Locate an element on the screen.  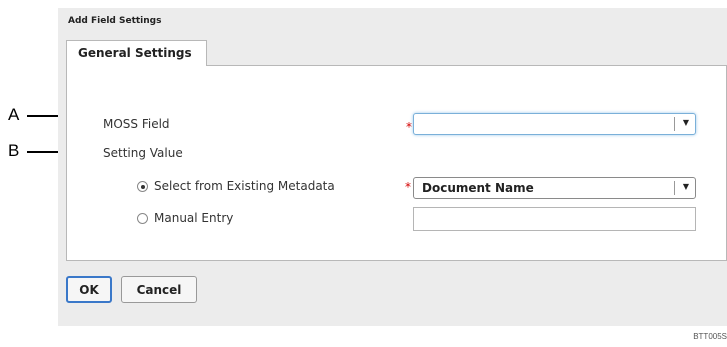
moss-field-label: MOSS Field is located at coordinates (136, 124).